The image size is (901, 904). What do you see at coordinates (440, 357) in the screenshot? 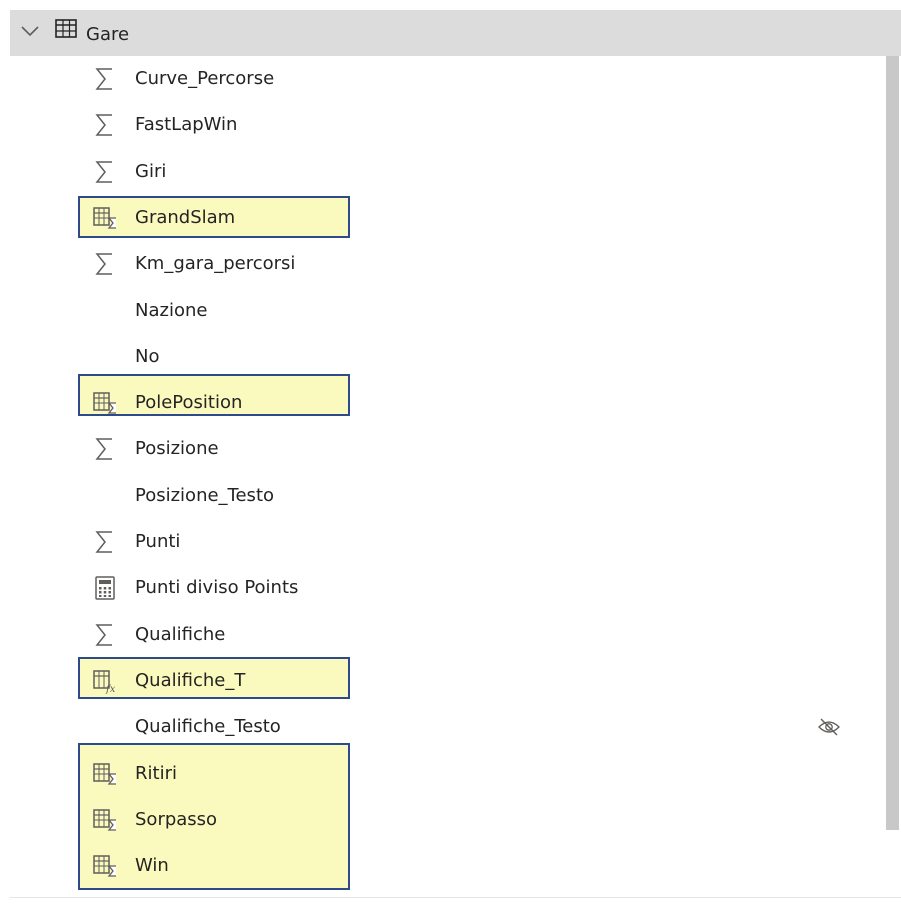
I see `field-item-no: No` at bounding box center [440, 357].